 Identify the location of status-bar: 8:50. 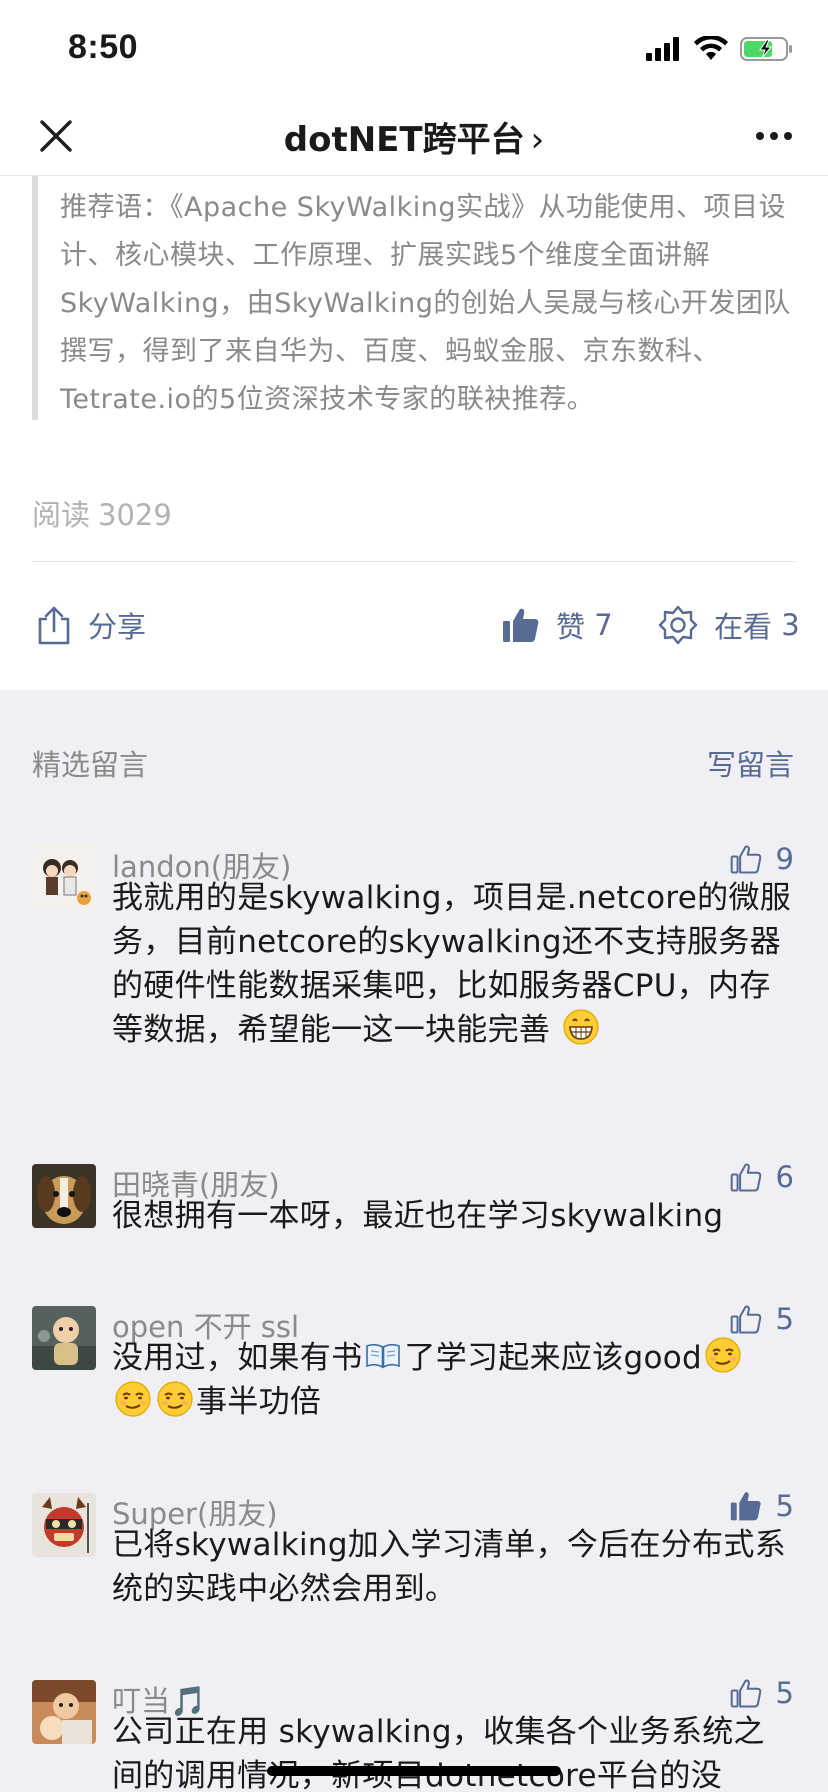
(414, 48).